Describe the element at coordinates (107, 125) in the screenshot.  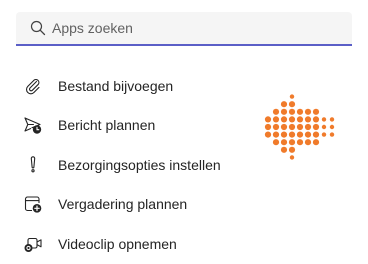
I see `menu-item-label: Bericht plannen` at that location.